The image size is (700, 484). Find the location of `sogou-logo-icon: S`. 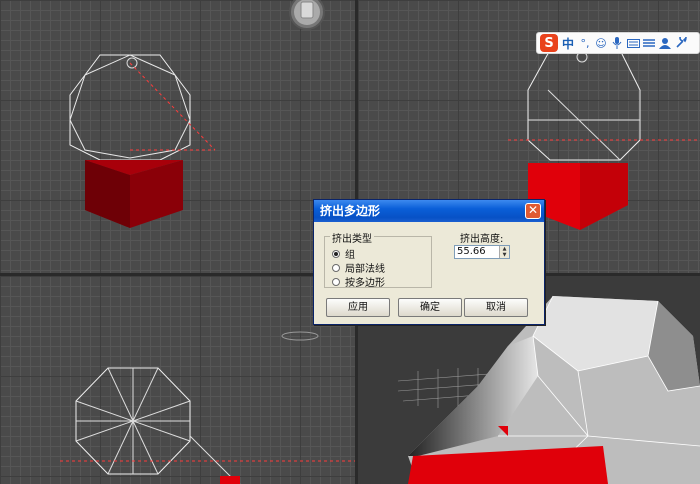

sogou-logo-icon: S is located at coordinates (549, 43).